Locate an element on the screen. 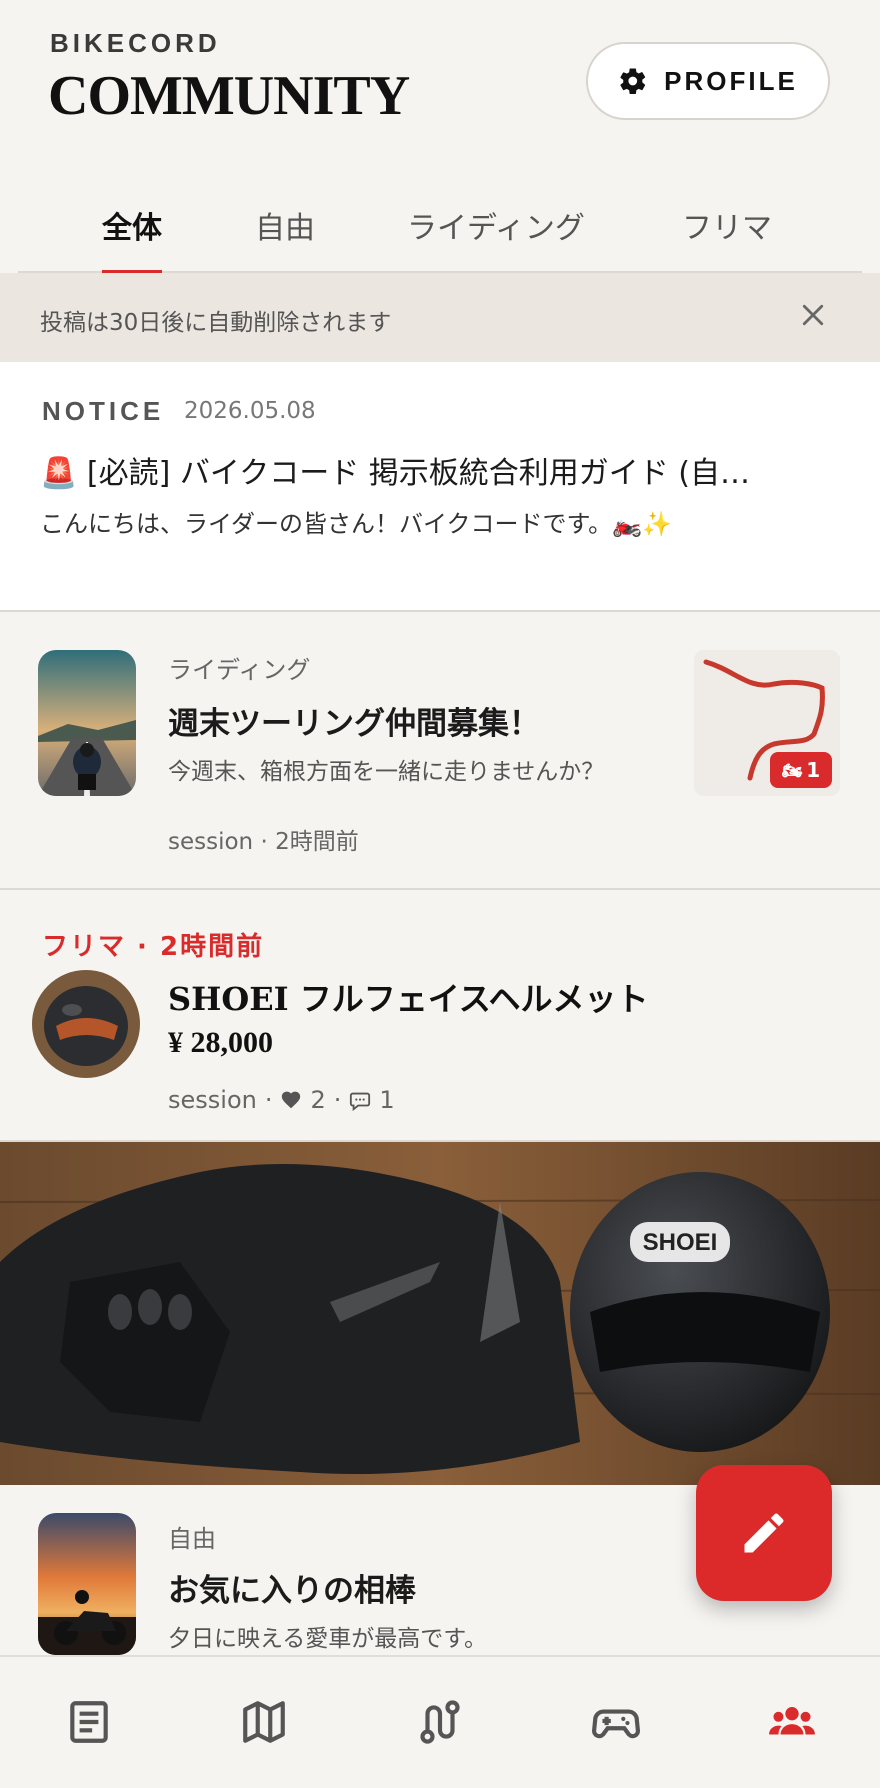 This screenshot has height=1788, width=880. svg-text: SHOEI is located at coordinates (680, 1242).